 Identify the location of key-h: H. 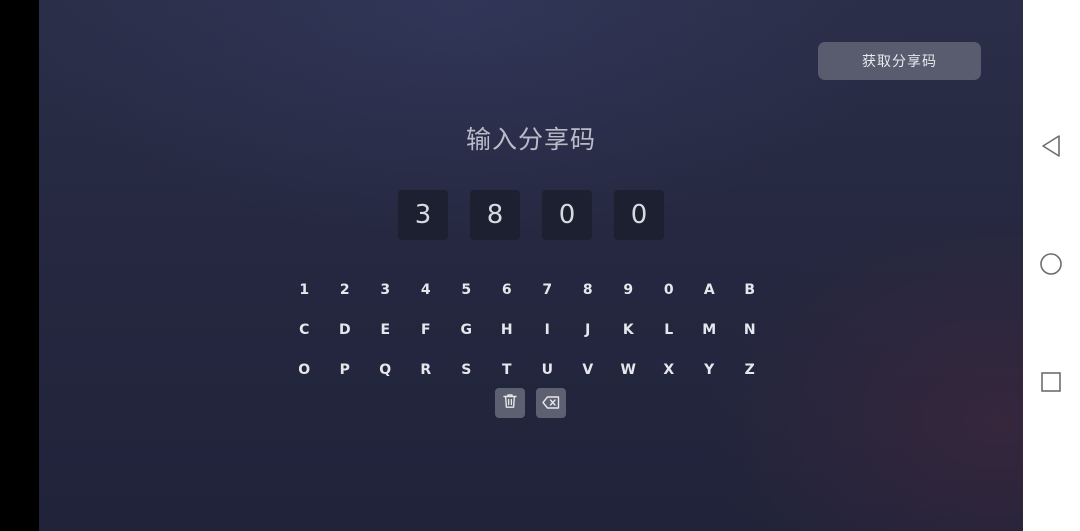
(507, 330).